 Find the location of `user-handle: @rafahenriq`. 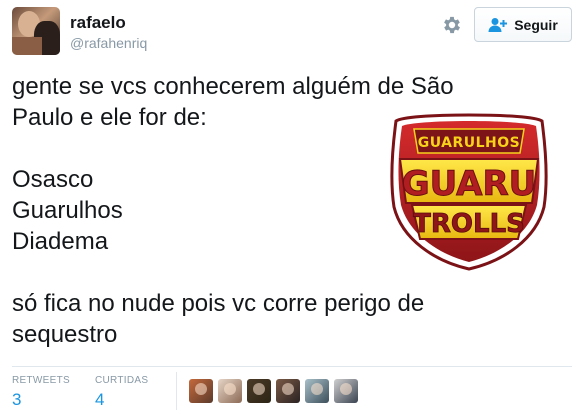

user-handle: @rafahenriq is located at coordinates (108, 43).